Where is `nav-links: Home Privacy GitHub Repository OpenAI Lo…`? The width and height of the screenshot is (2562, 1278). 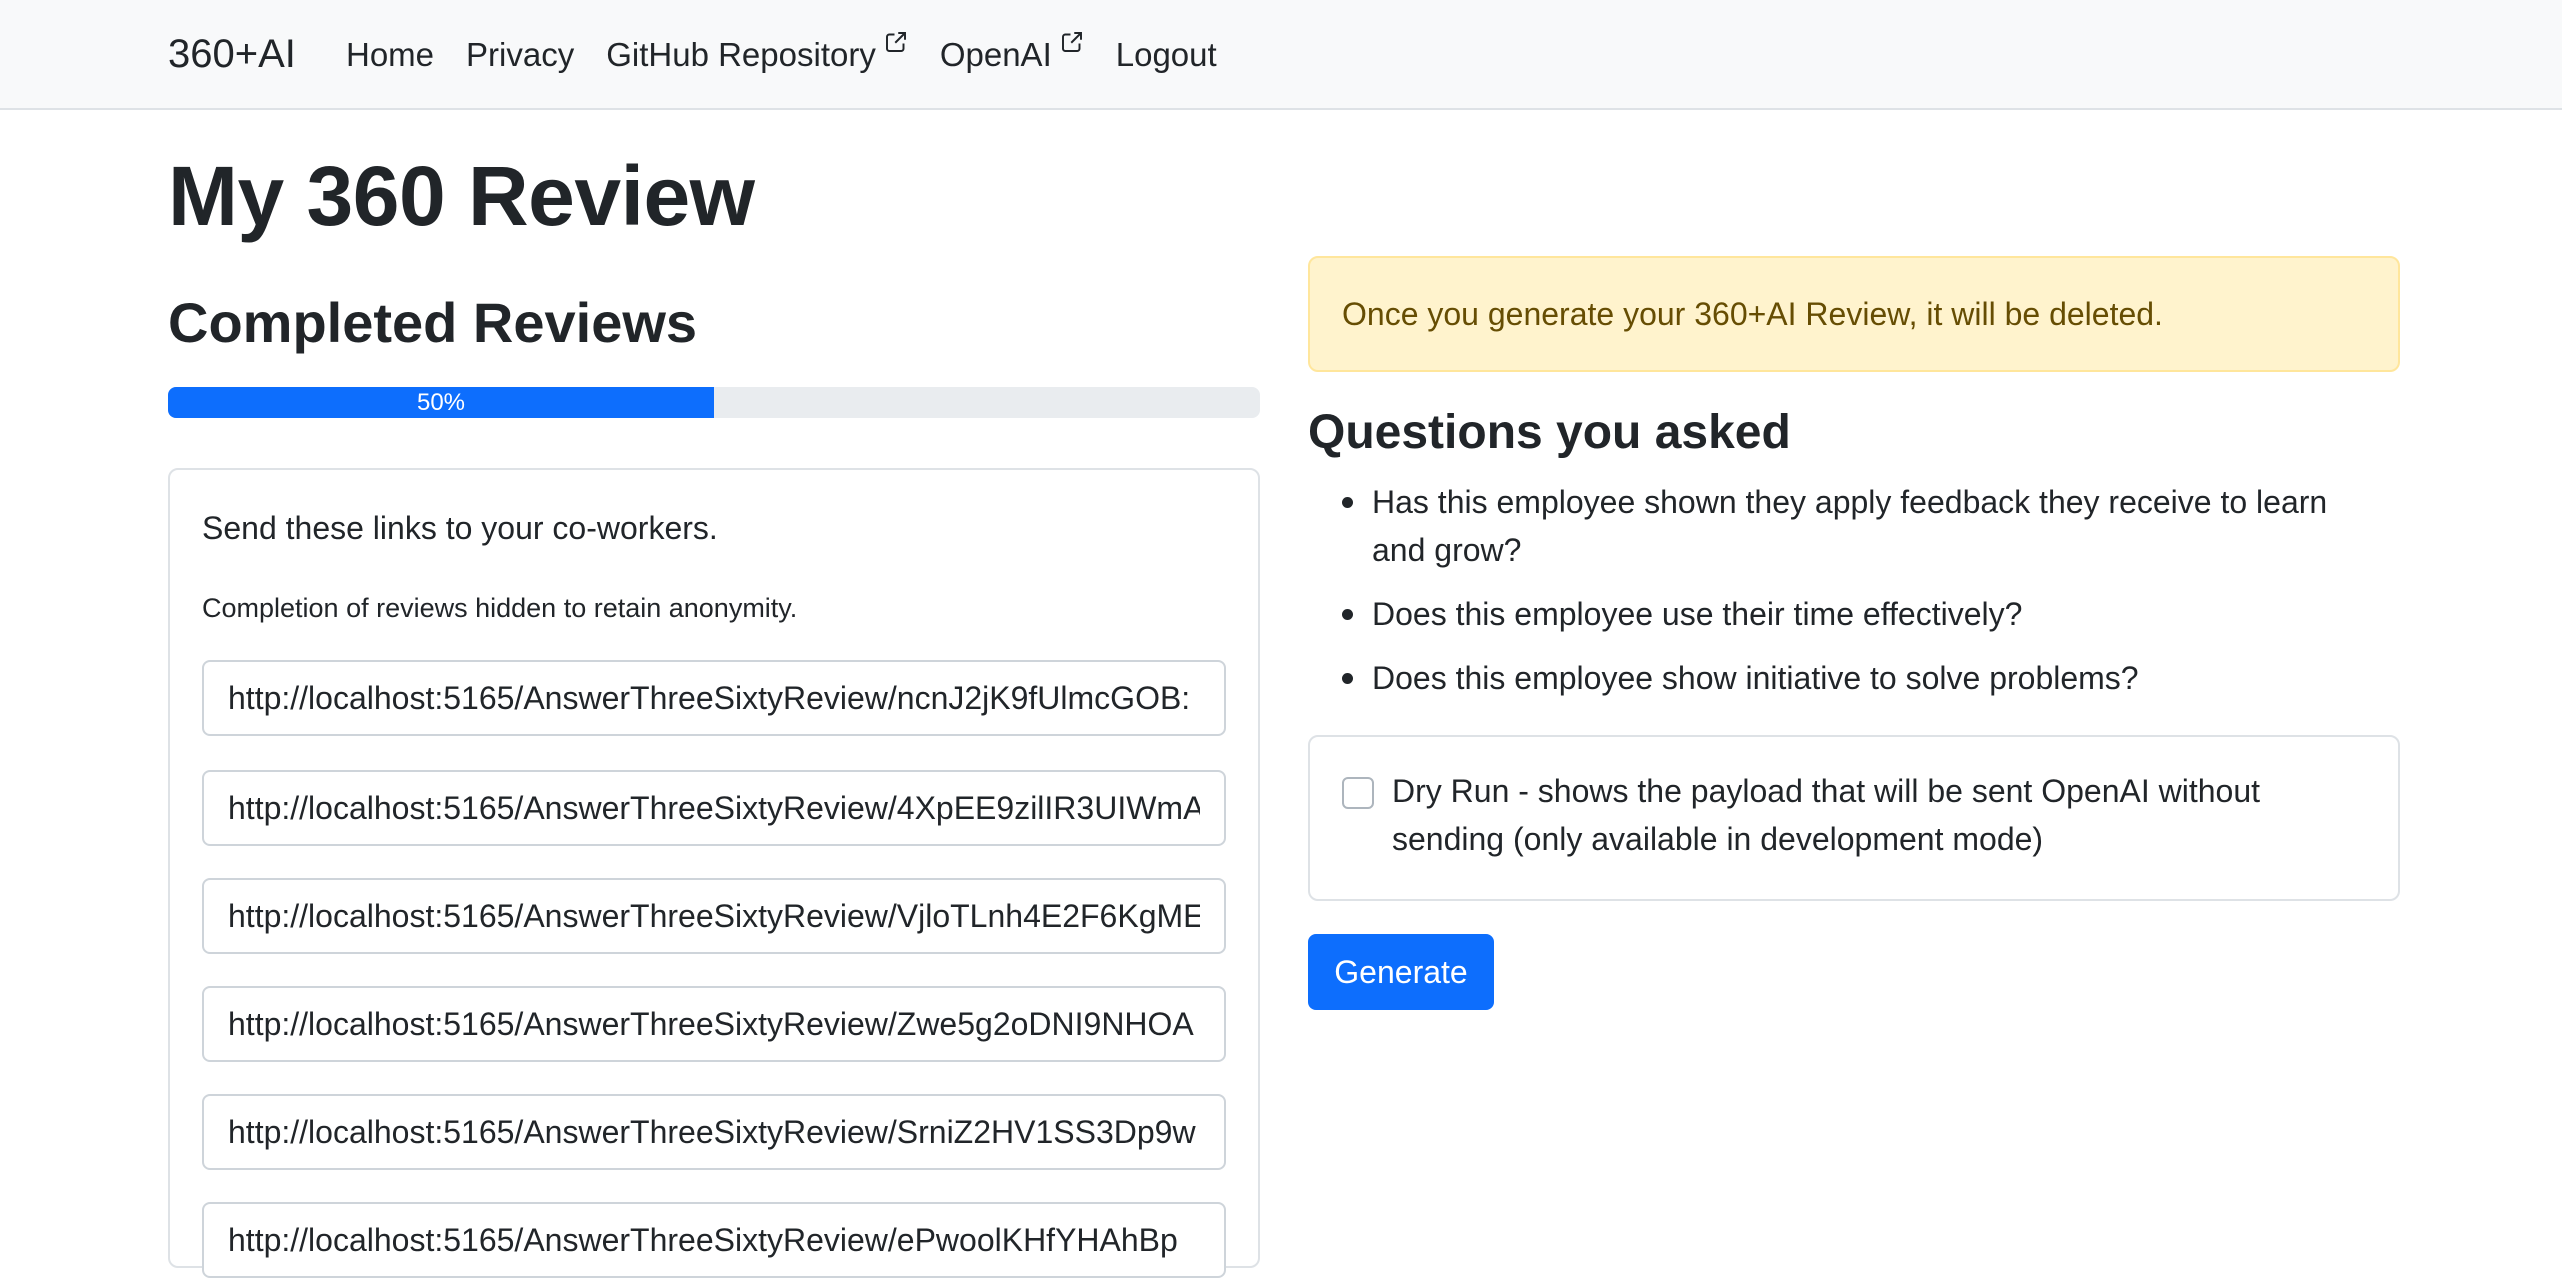
nav-links: Home Privacy GitHub Repository OpenAI Lo… is located at coordinates (797, 55).